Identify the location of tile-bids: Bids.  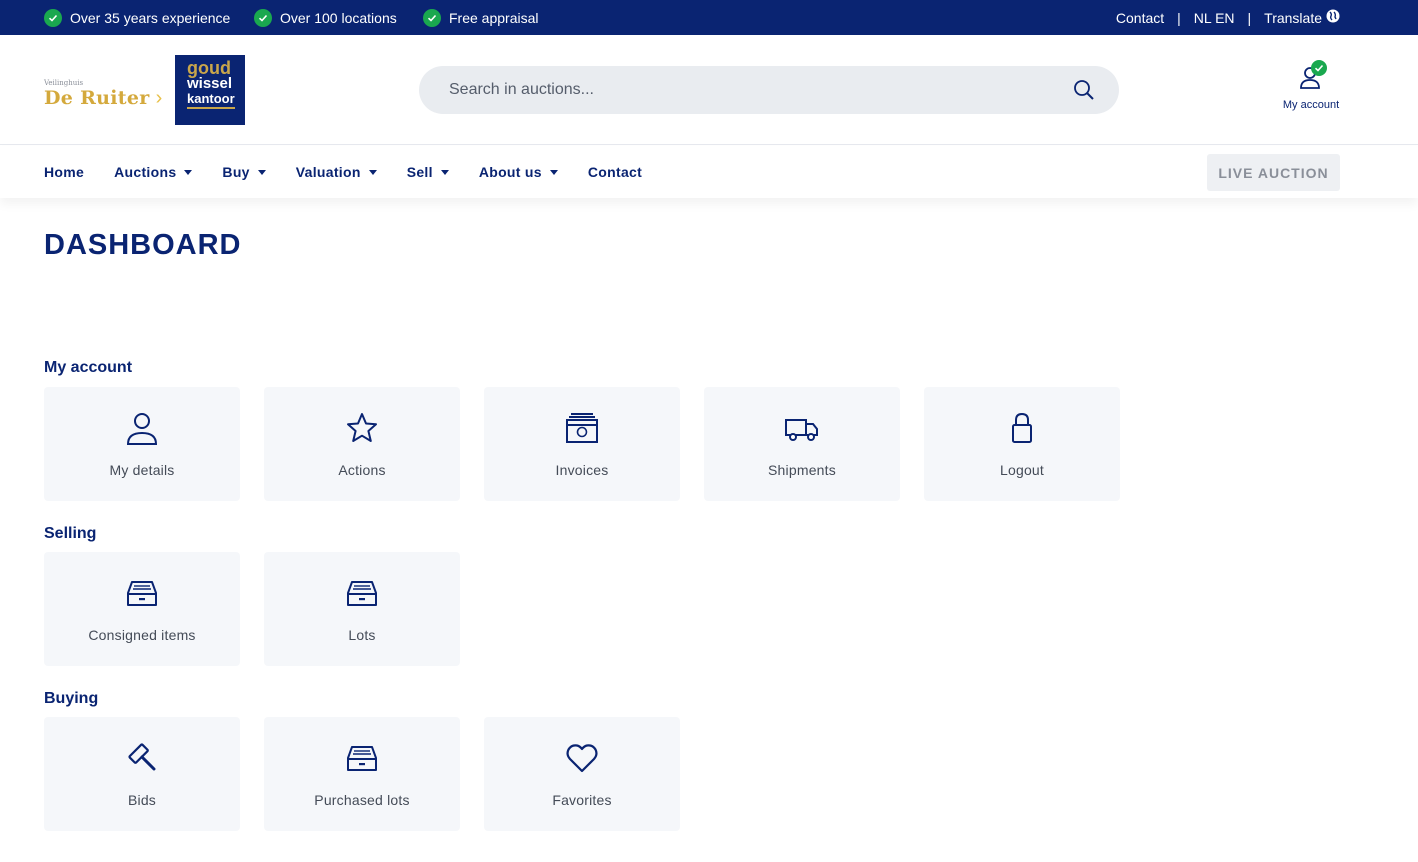
(142, 774).